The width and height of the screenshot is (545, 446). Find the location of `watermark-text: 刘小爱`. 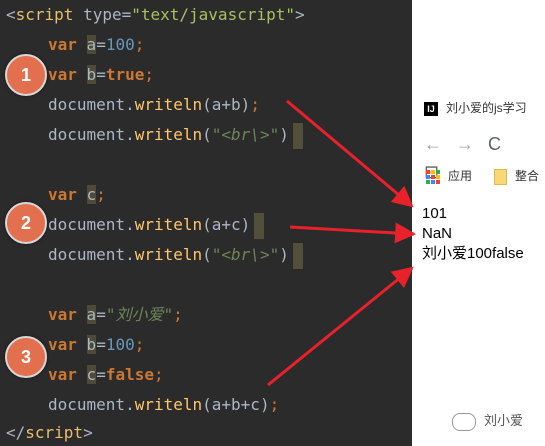

watermark-text: 刘小爱 is located at coordinates (504, 420).